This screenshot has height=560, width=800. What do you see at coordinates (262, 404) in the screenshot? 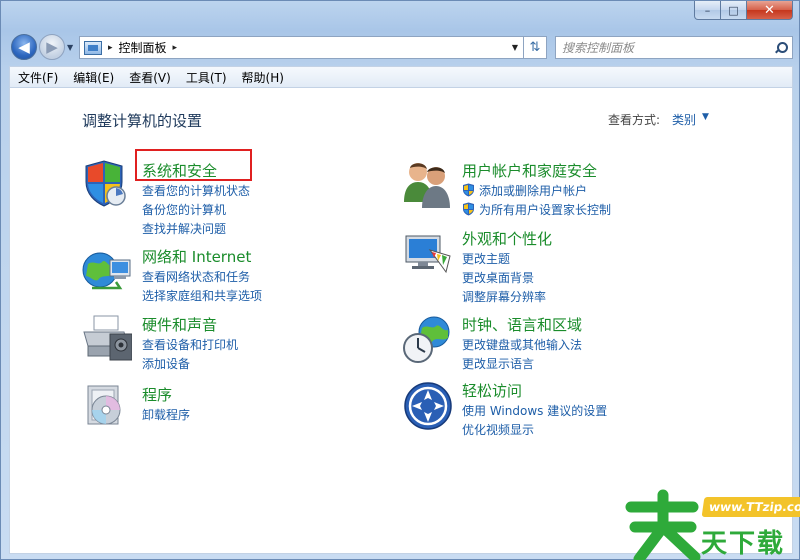
I see `category-programs: 程序 卸载程序` at bounding box center [262, 404].